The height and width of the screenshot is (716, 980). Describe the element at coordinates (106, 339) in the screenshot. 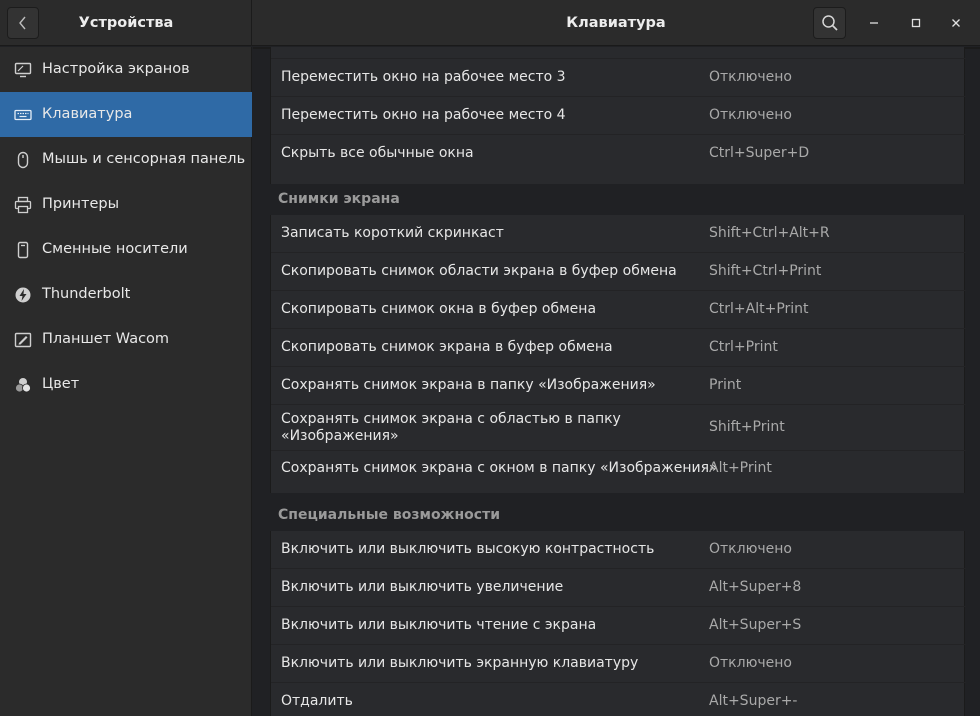

I see `sidebar-item-label: Планшет Wacom` at that location.